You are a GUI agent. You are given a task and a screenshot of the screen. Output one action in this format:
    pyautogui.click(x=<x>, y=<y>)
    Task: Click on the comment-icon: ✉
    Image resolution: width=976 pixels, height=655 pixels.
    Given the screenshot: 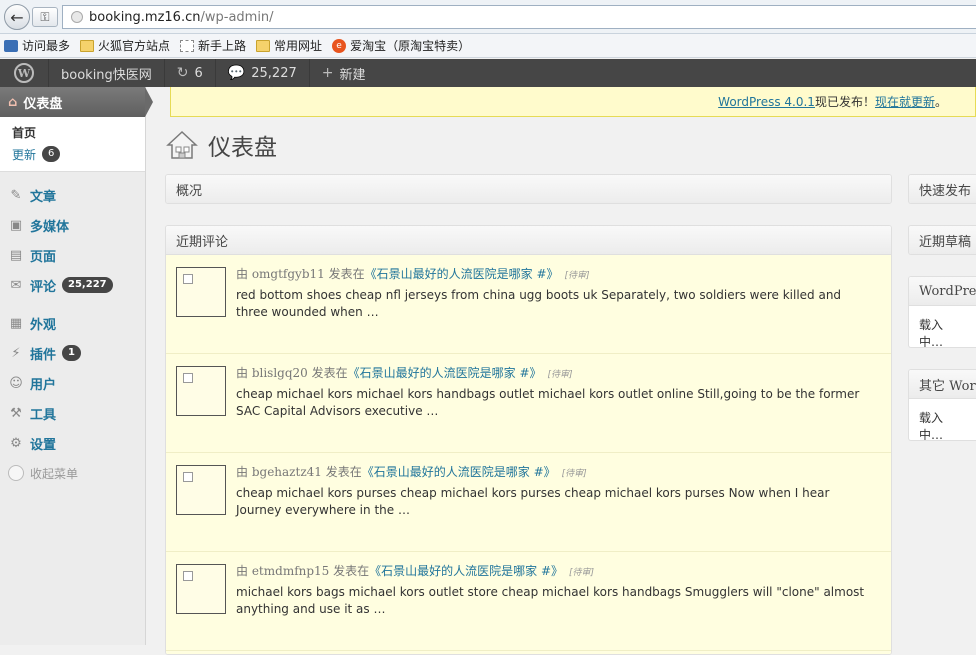 What is the action you would take?
    pyautogui.click(x=16, y=285)
    